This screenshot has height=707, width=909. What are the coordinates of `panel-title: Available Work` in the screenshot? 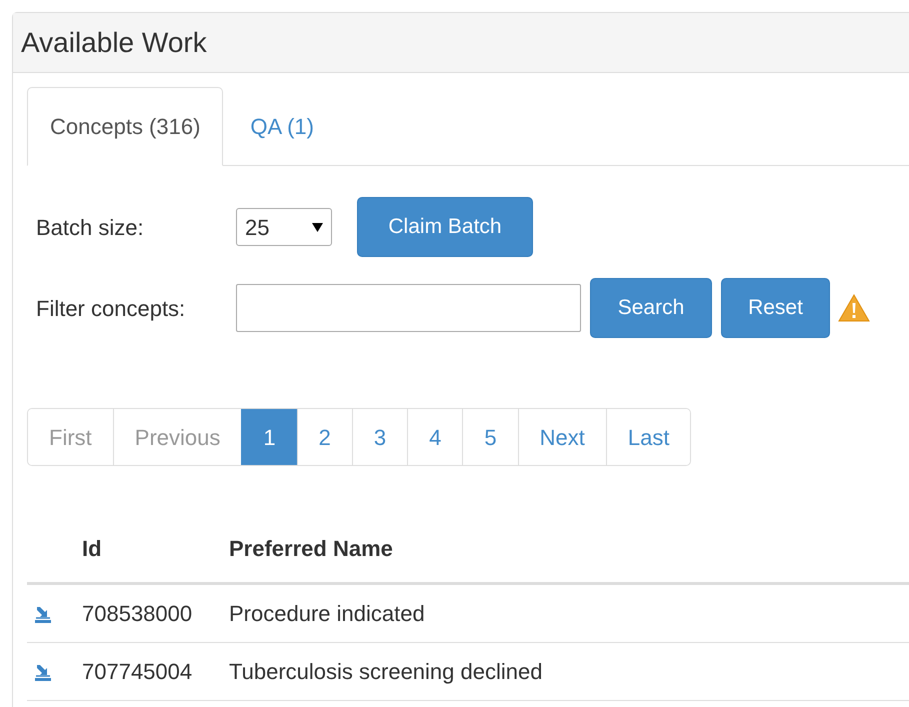 It's located at (114, 43).